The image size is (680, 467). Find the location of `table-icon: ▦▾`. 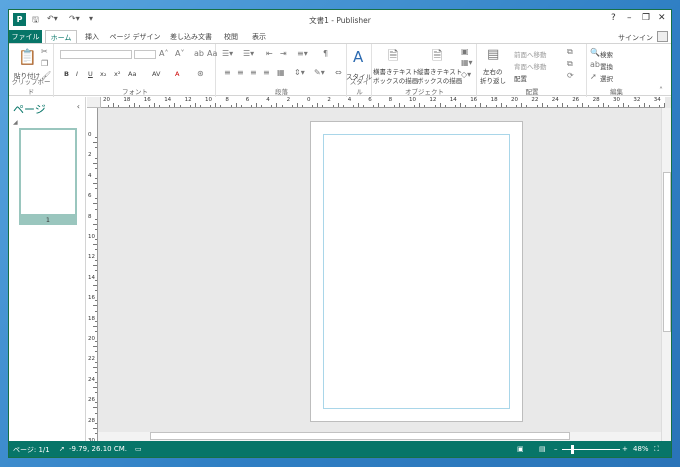

table-icon: ▦▾ is located at coordinates (467, 62).